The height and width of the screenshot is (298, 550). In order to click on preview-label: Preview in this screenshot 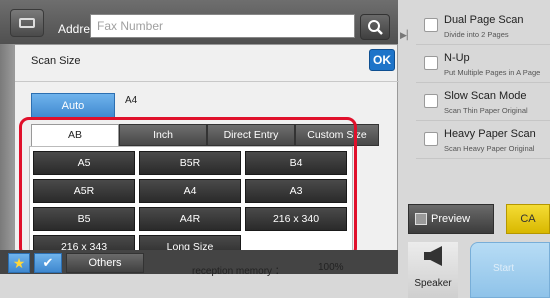, I will do `click(451, 219)`.